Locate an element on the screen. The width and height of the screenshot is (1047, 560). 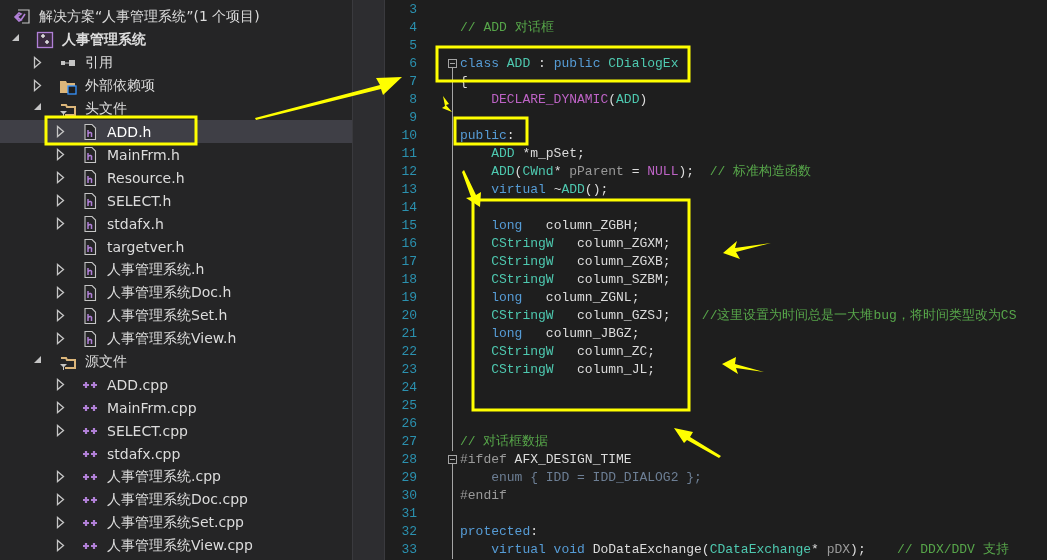
line-number: 5 is located at coordinates (412, 46).